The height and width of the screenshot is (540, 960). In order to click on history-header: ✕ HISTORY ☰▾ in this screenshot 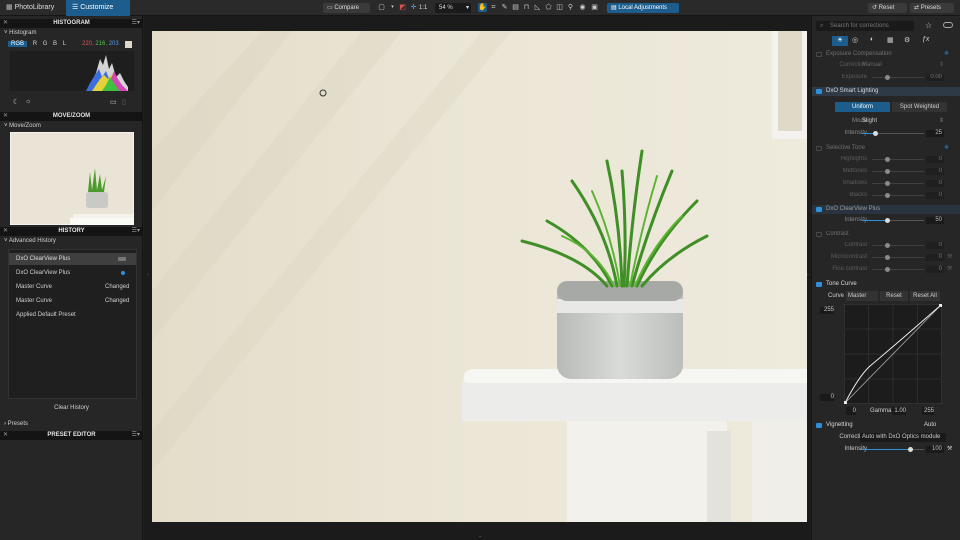, I will do `click(71, 231)`.